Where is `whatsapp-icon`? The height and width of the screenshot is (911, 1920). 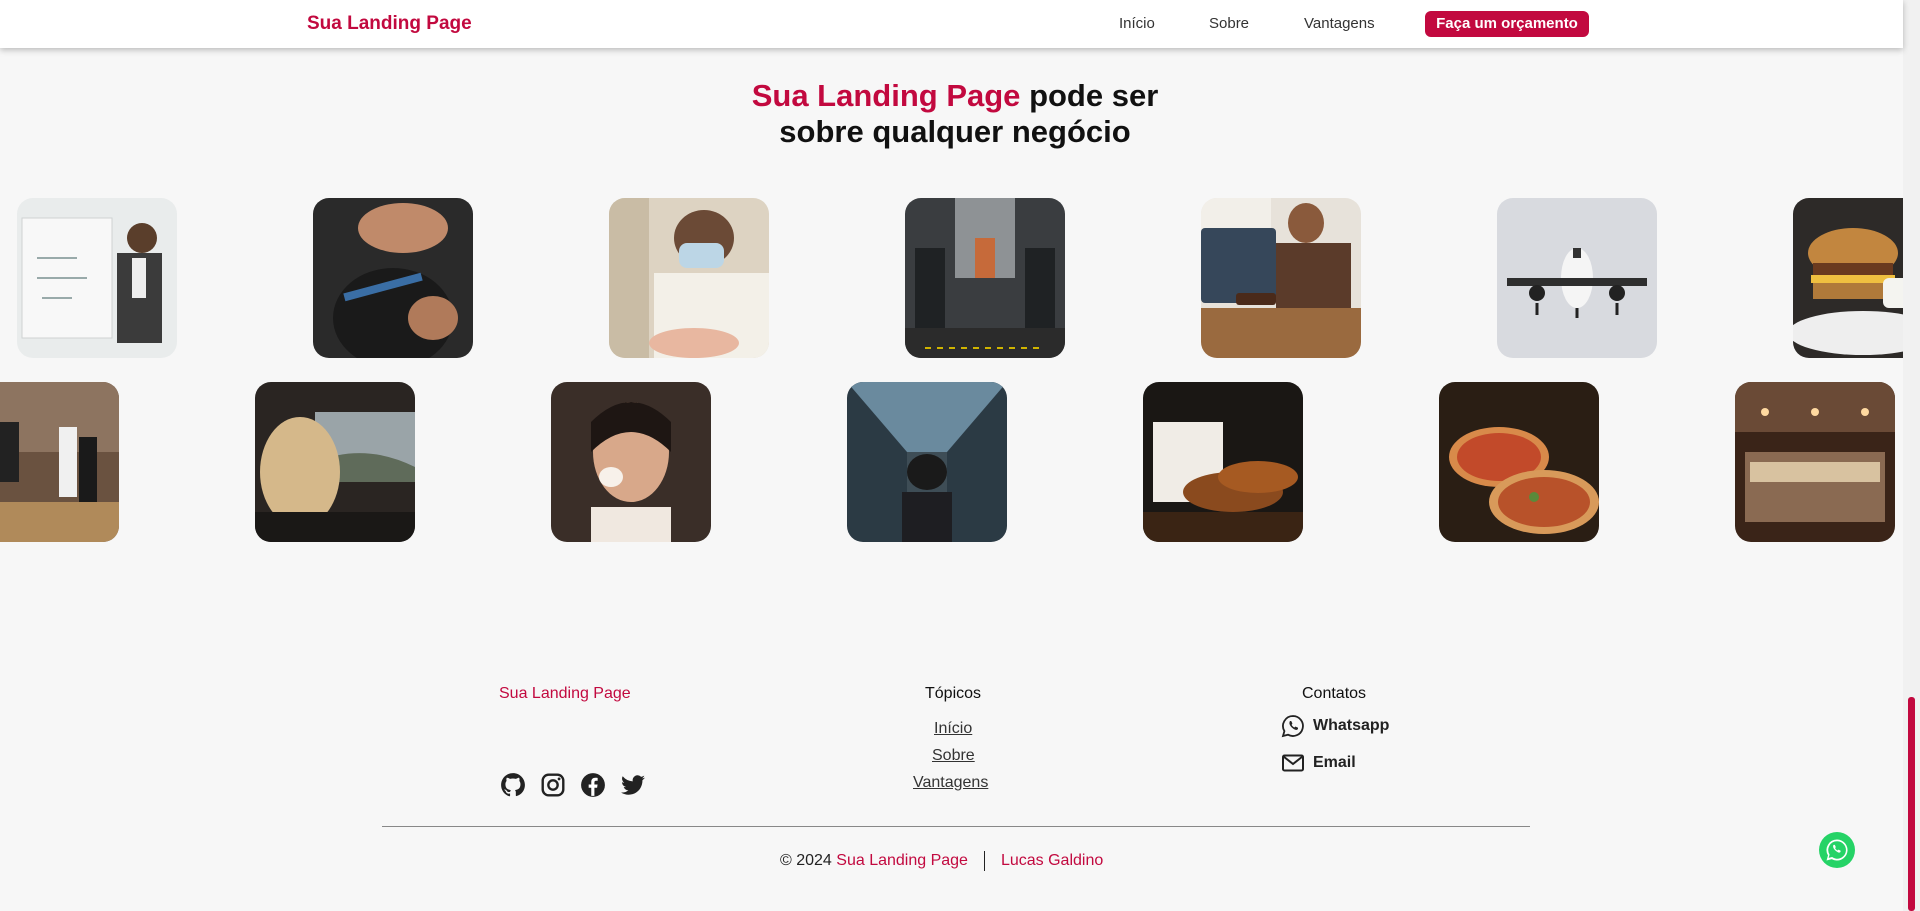 whatsapp-icon is located at coordinates (1293, 726).